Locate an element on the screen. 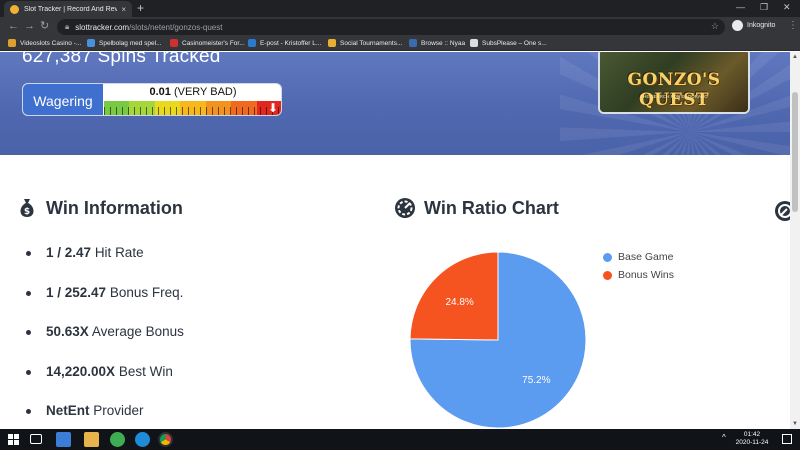 The height and width of the screenshot is (450, 800). chrome-browser-icon is located at coordinates (165, 439).